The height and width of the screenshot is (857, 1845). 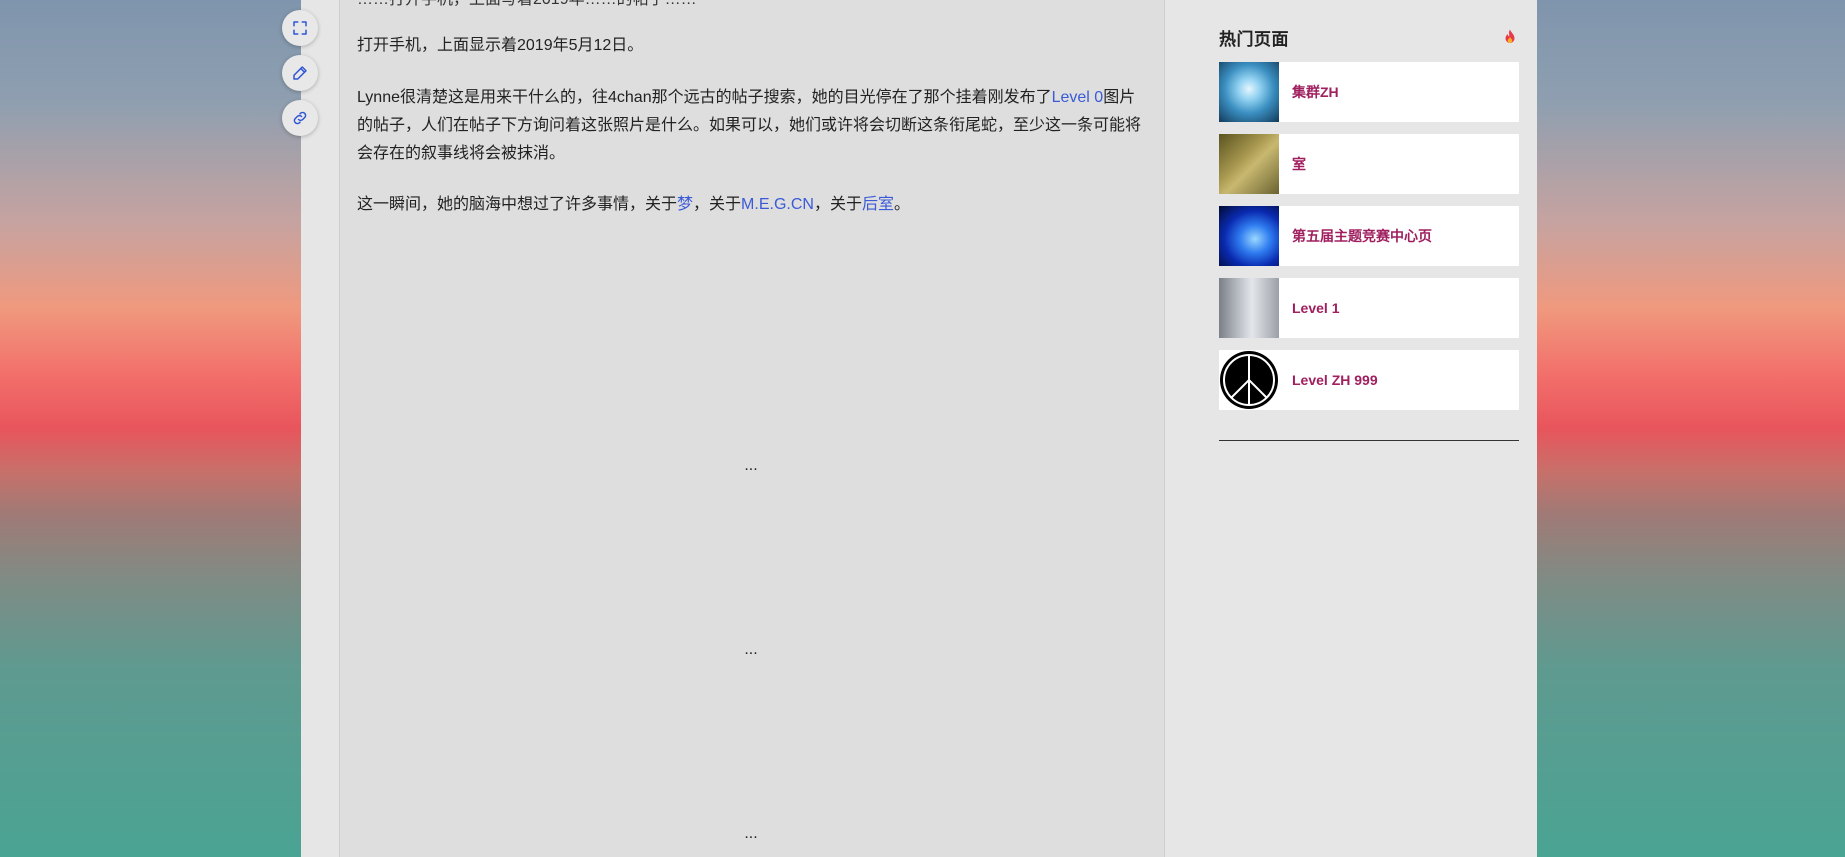 I want to click on hot-page-label: 第五届主题竞赛中心页, so click(x=1362, y=236).